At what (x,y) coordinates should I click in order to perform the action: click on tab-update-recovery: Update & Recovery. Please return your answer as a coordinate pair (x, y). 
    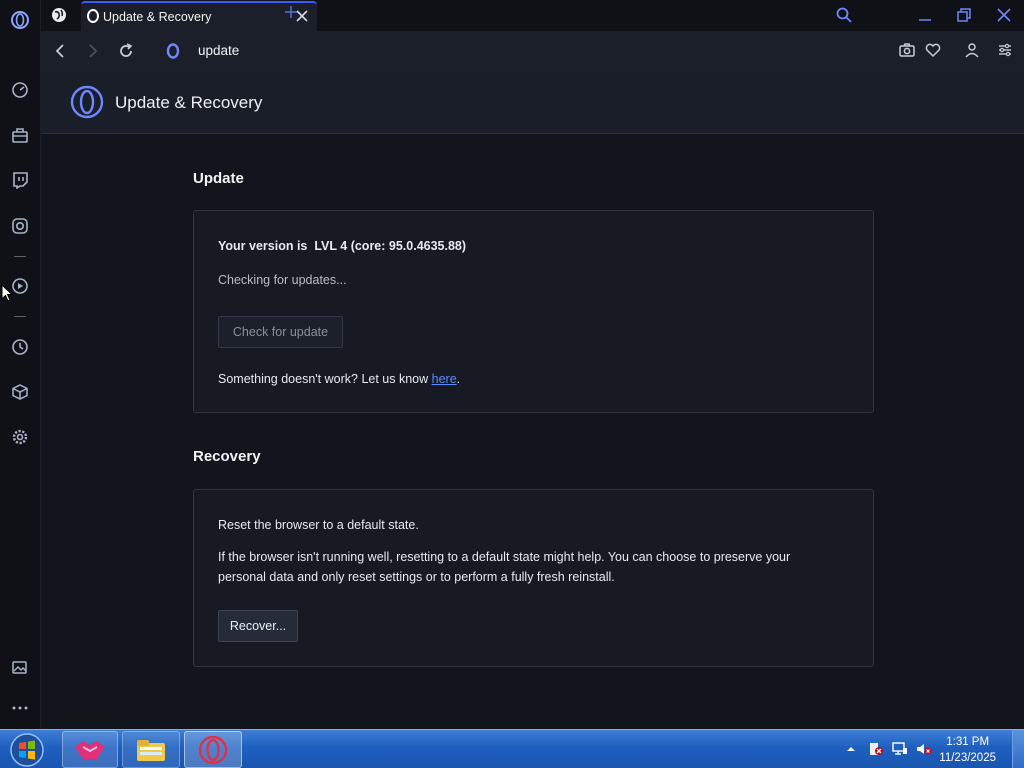
    Looking at the image, I should click on (199, 16).